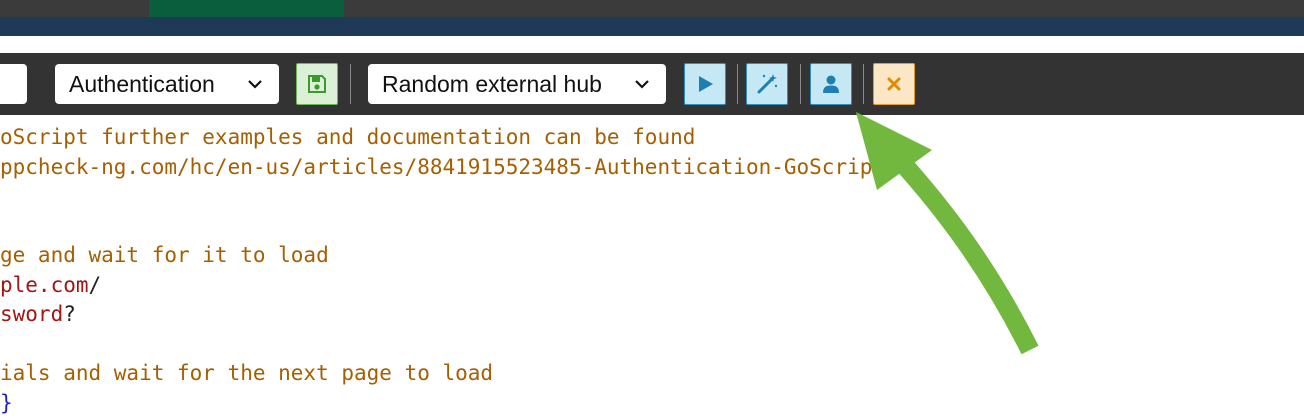 This screenshot has width=1304, height=418. I want to click on code-token: /, so click(95, 285).